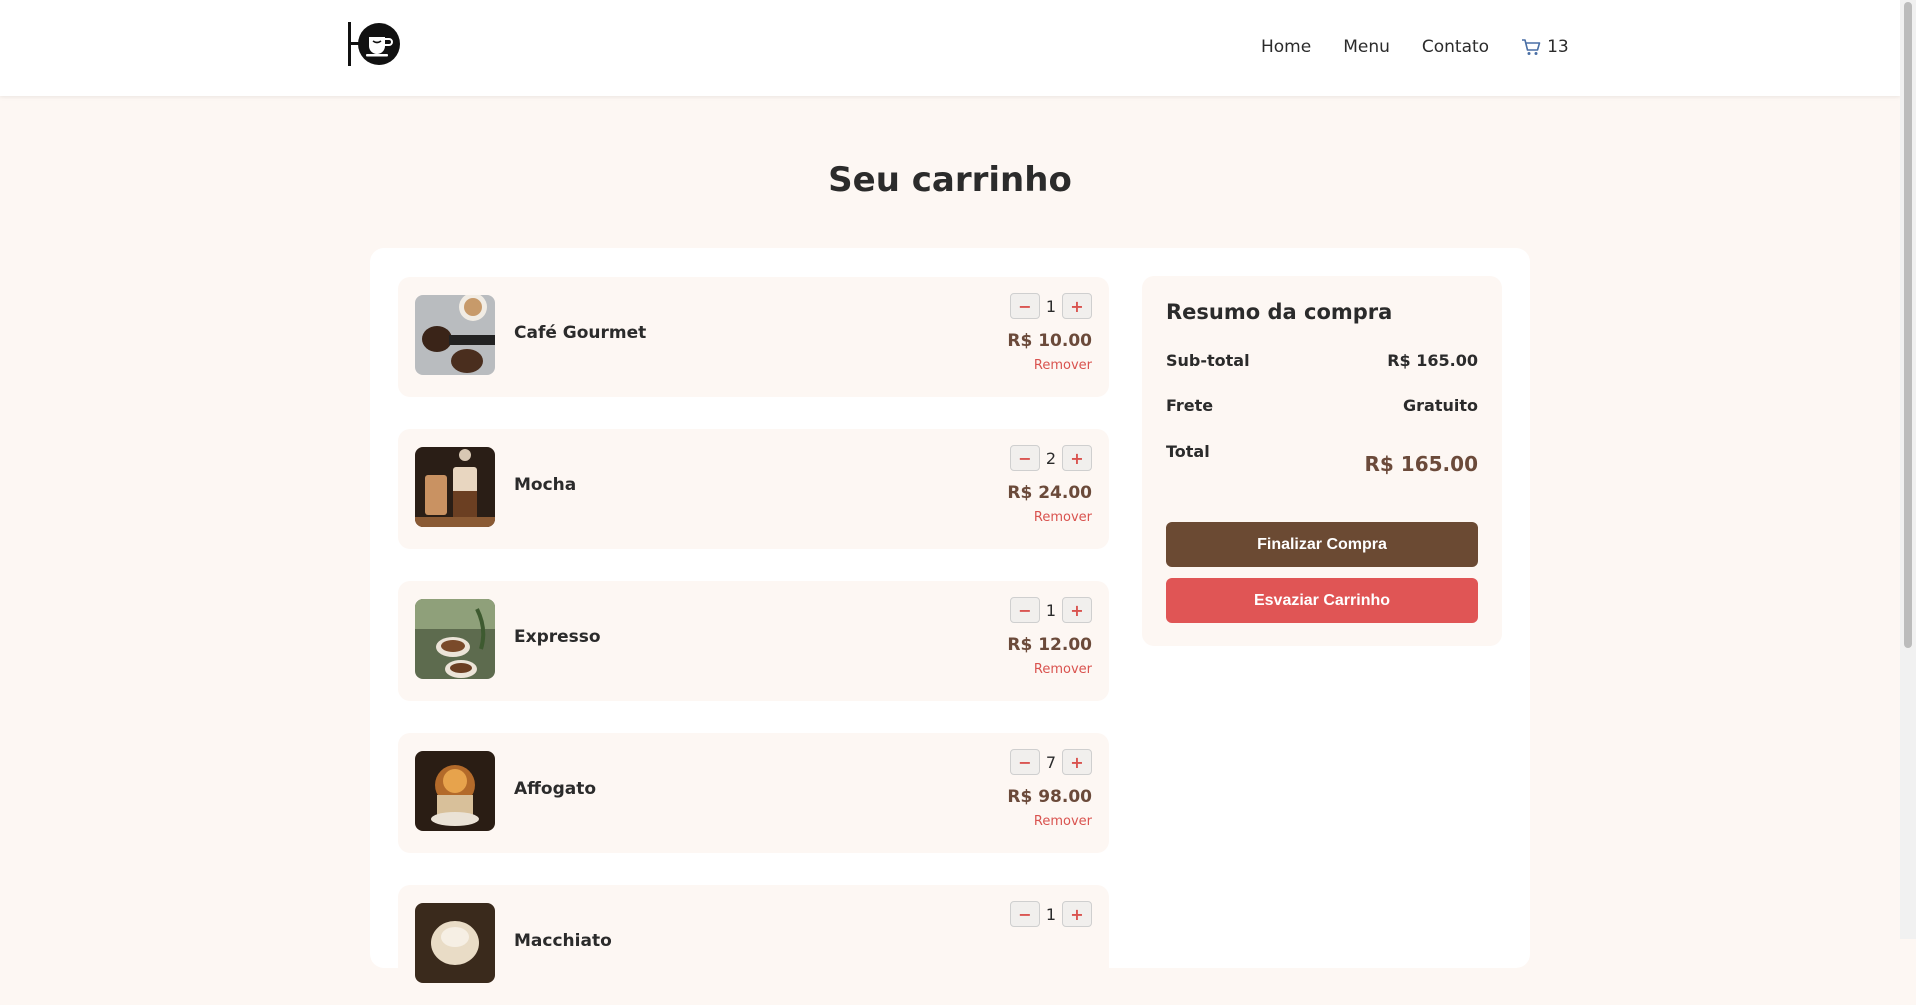 This screenshot has height=1005, width=1916. What do you see at coordinates (1440, 405) in the screenshot?
I see `shipping-value: Gratuito` at bounding box center [1440, 405].